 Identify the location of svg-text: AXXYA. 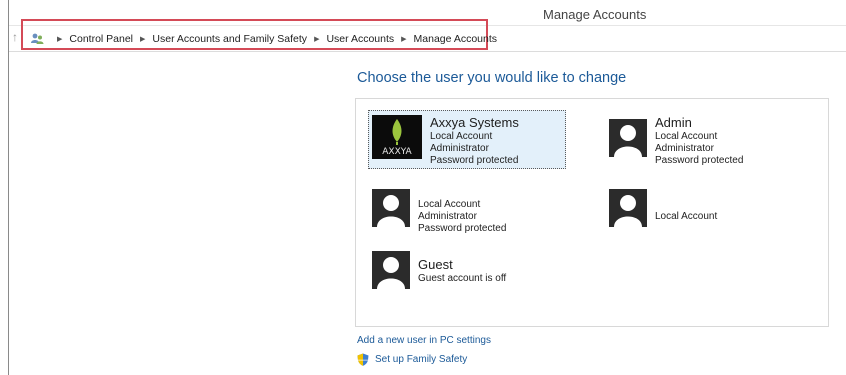
(397, 152).